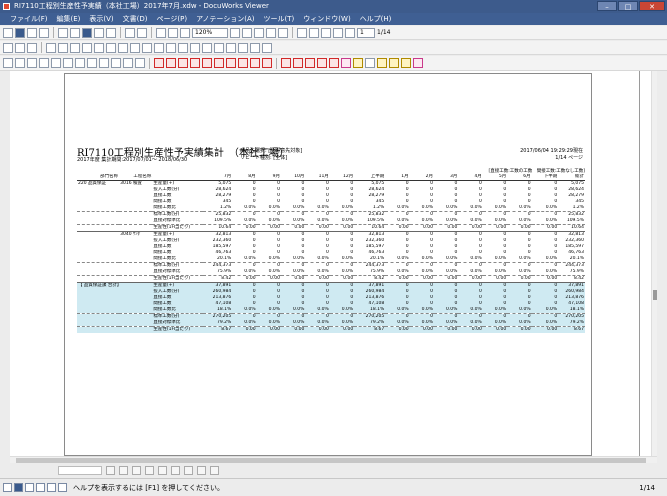 This screenshot has width=667, height=496. Describe the element at coordinates (80, 470) in the screenshot. I see `font-select` at that location.